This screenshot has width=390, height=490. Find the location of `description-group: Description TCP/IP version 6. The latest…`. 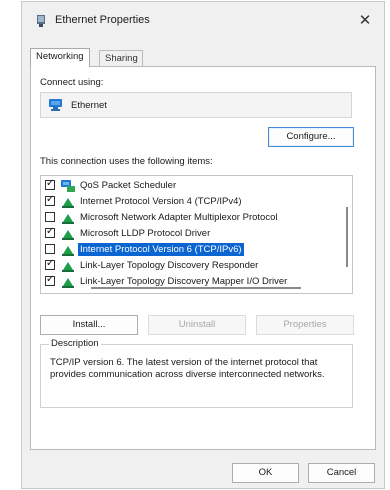

description-group: Description TCP/IP version 6. The latest… is located at coordinates (196, 373).